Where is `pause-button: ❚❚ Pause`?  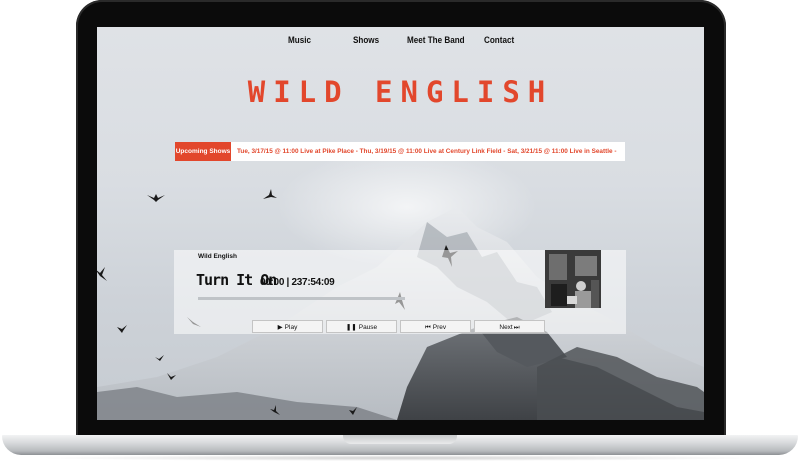 pause-button: ❚❚ Pause is located at coordinates (361, 326).